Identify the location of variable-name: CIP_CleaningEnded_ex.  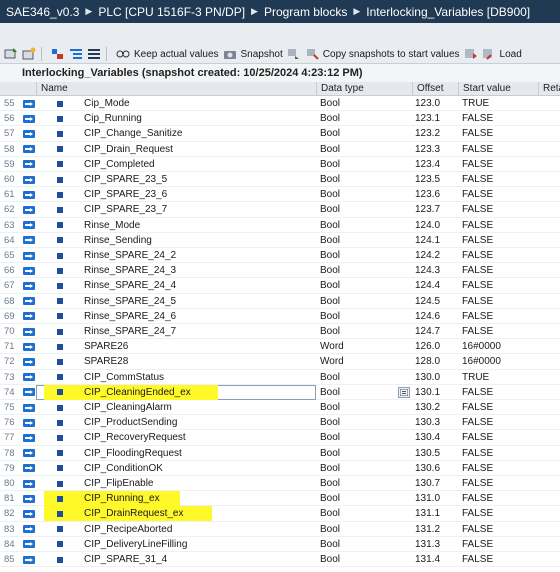
(137, 392).